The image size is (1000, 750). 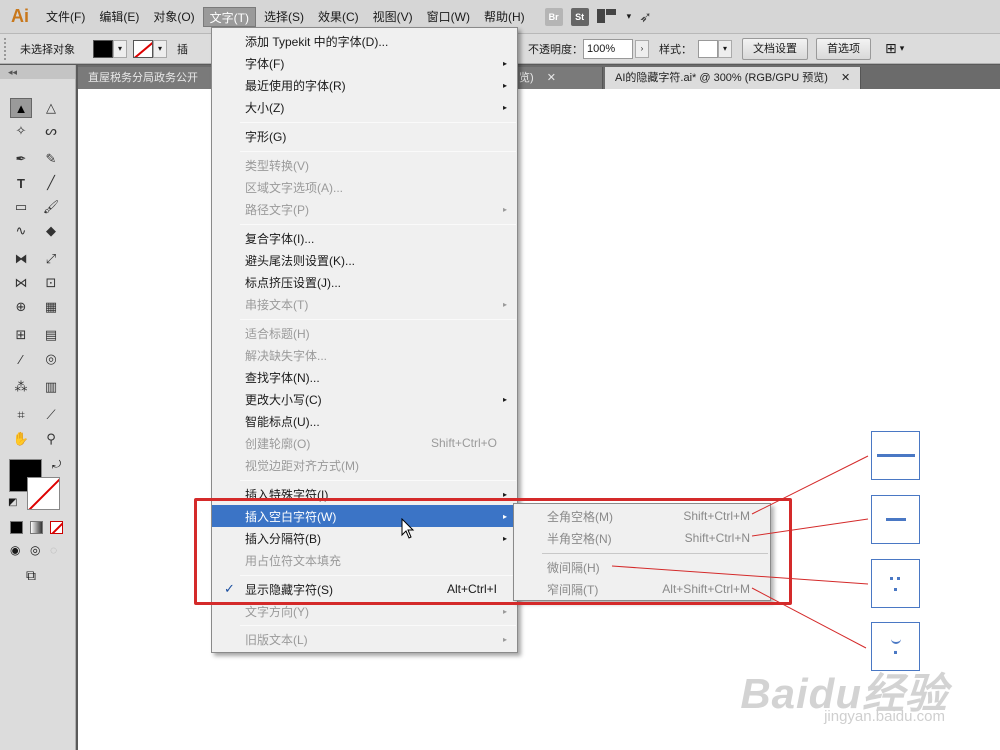 What do you see at coordinates (119, 17) in the screenshot?
I see `menu-edit: 编辑(E)` at bounding box center [119, 17].